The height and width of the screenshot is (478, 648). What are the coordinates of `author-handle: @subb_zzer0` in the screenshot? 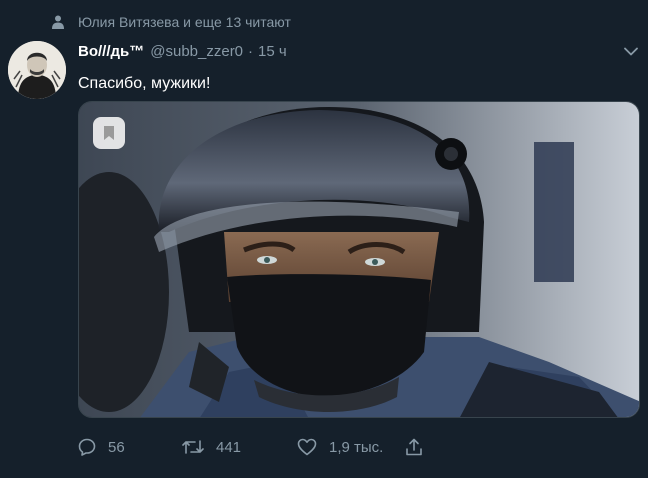 It's located at (196, 51).